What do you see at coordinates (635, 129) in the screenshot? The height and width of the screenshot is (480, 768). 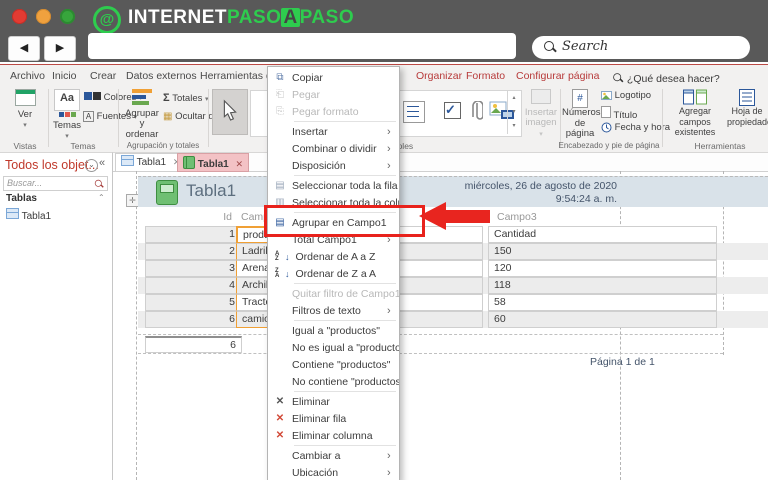 I see `fecha-y-hora-button: Fecha y hora` at bounding box center [635, 129].